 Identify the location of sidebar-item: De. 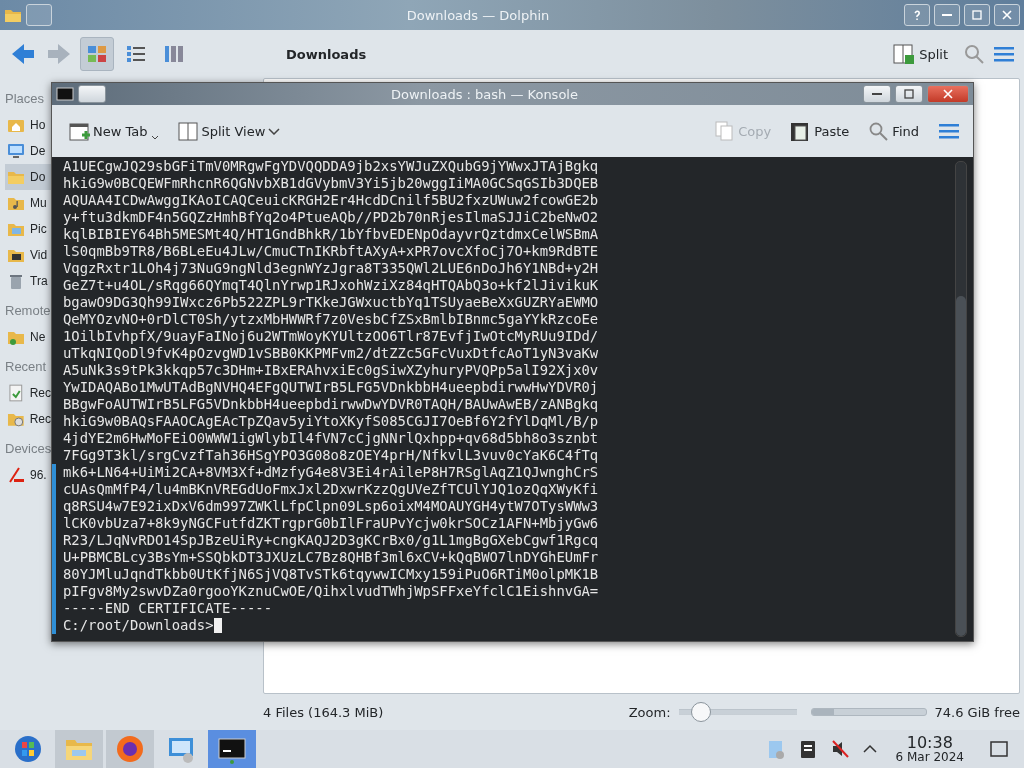
(28, 151).